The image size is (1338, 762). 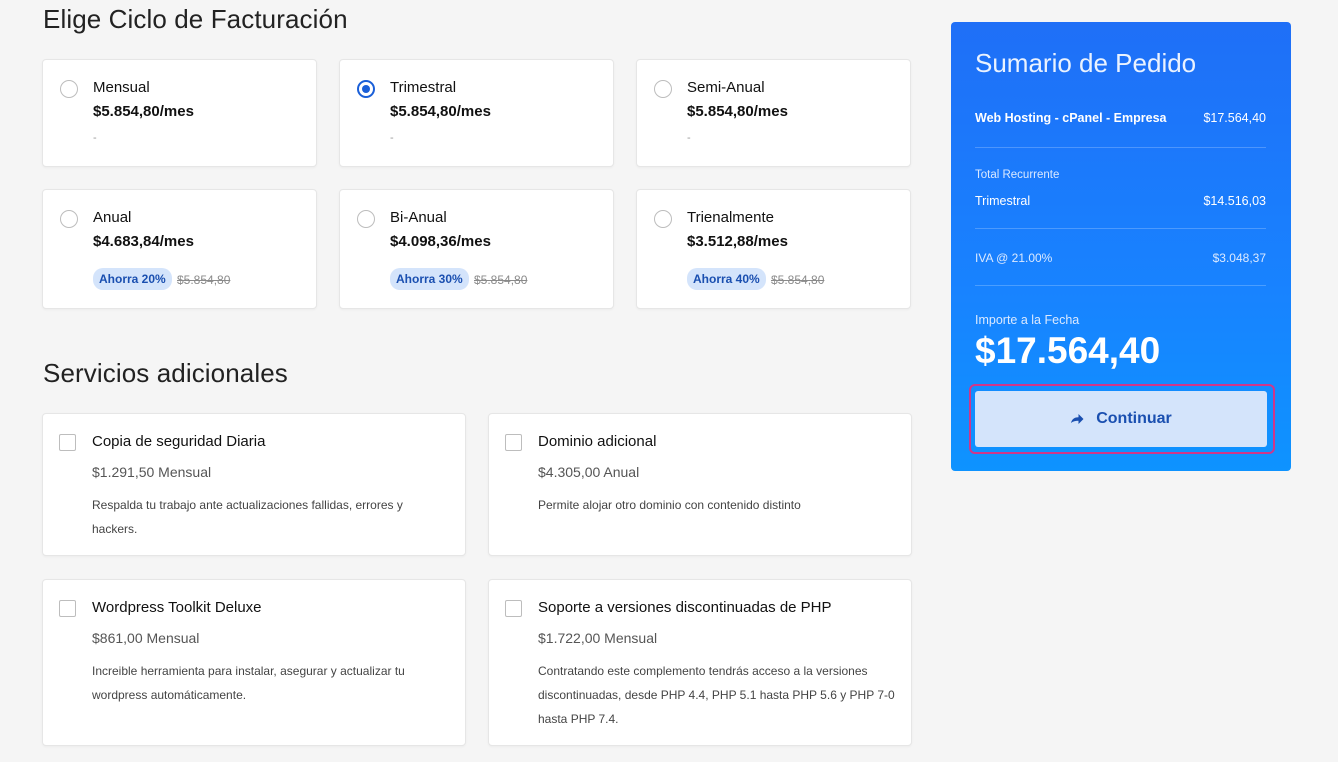 What do you see at coordinates (597, 441) in the screenshot?
I see `addon-name: Dominio adicional` at bounding box center [597, 441].